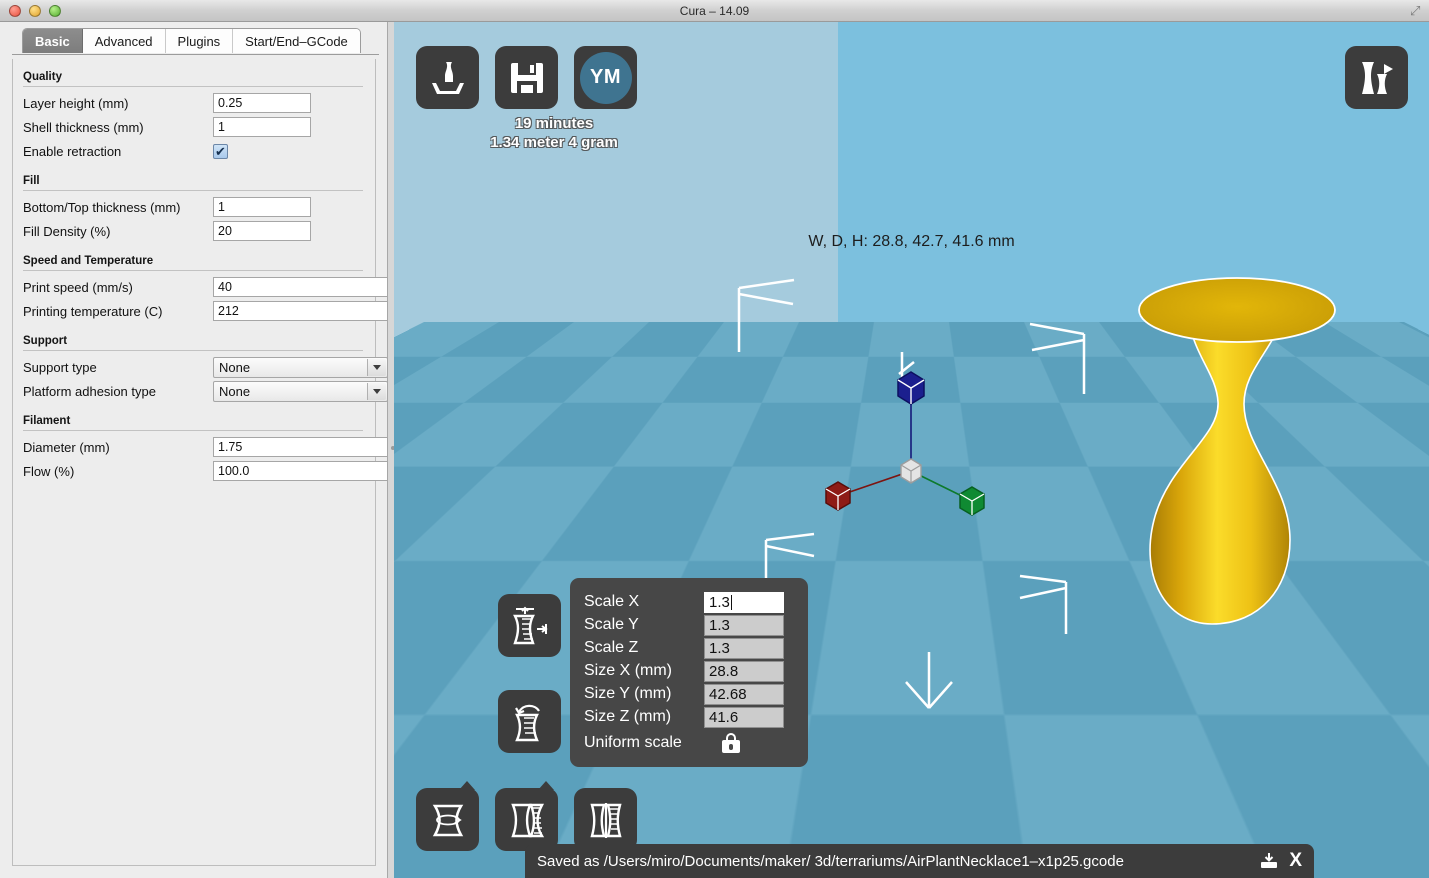 Image resolution: width=1429 pixels, height=878 pixels. I want to click on view-mode-button, so click(1376, 77).